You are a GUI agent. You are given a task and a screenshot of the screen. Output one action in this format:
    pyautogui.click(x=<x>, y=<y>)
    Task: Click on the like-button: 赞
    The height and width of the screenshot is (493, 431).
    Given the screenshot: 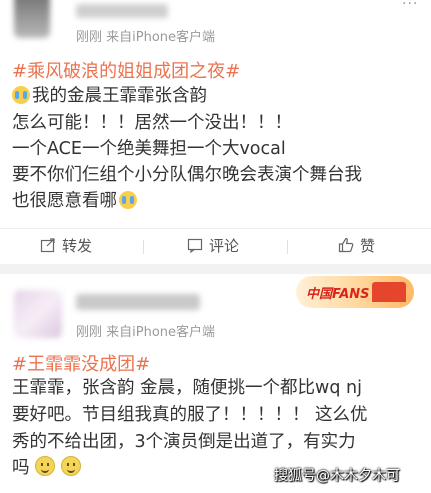 What is the action you would take?
    pyautogui.click(x=356, y=245)
    